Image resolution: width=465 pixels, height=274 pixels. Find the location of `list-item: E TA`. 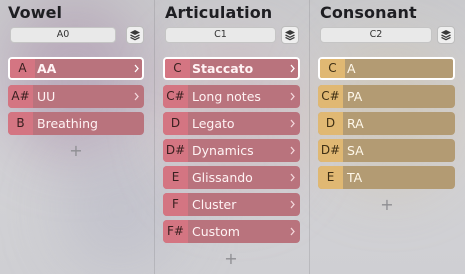

list-item: E TA is located at coordinates (386, 177).